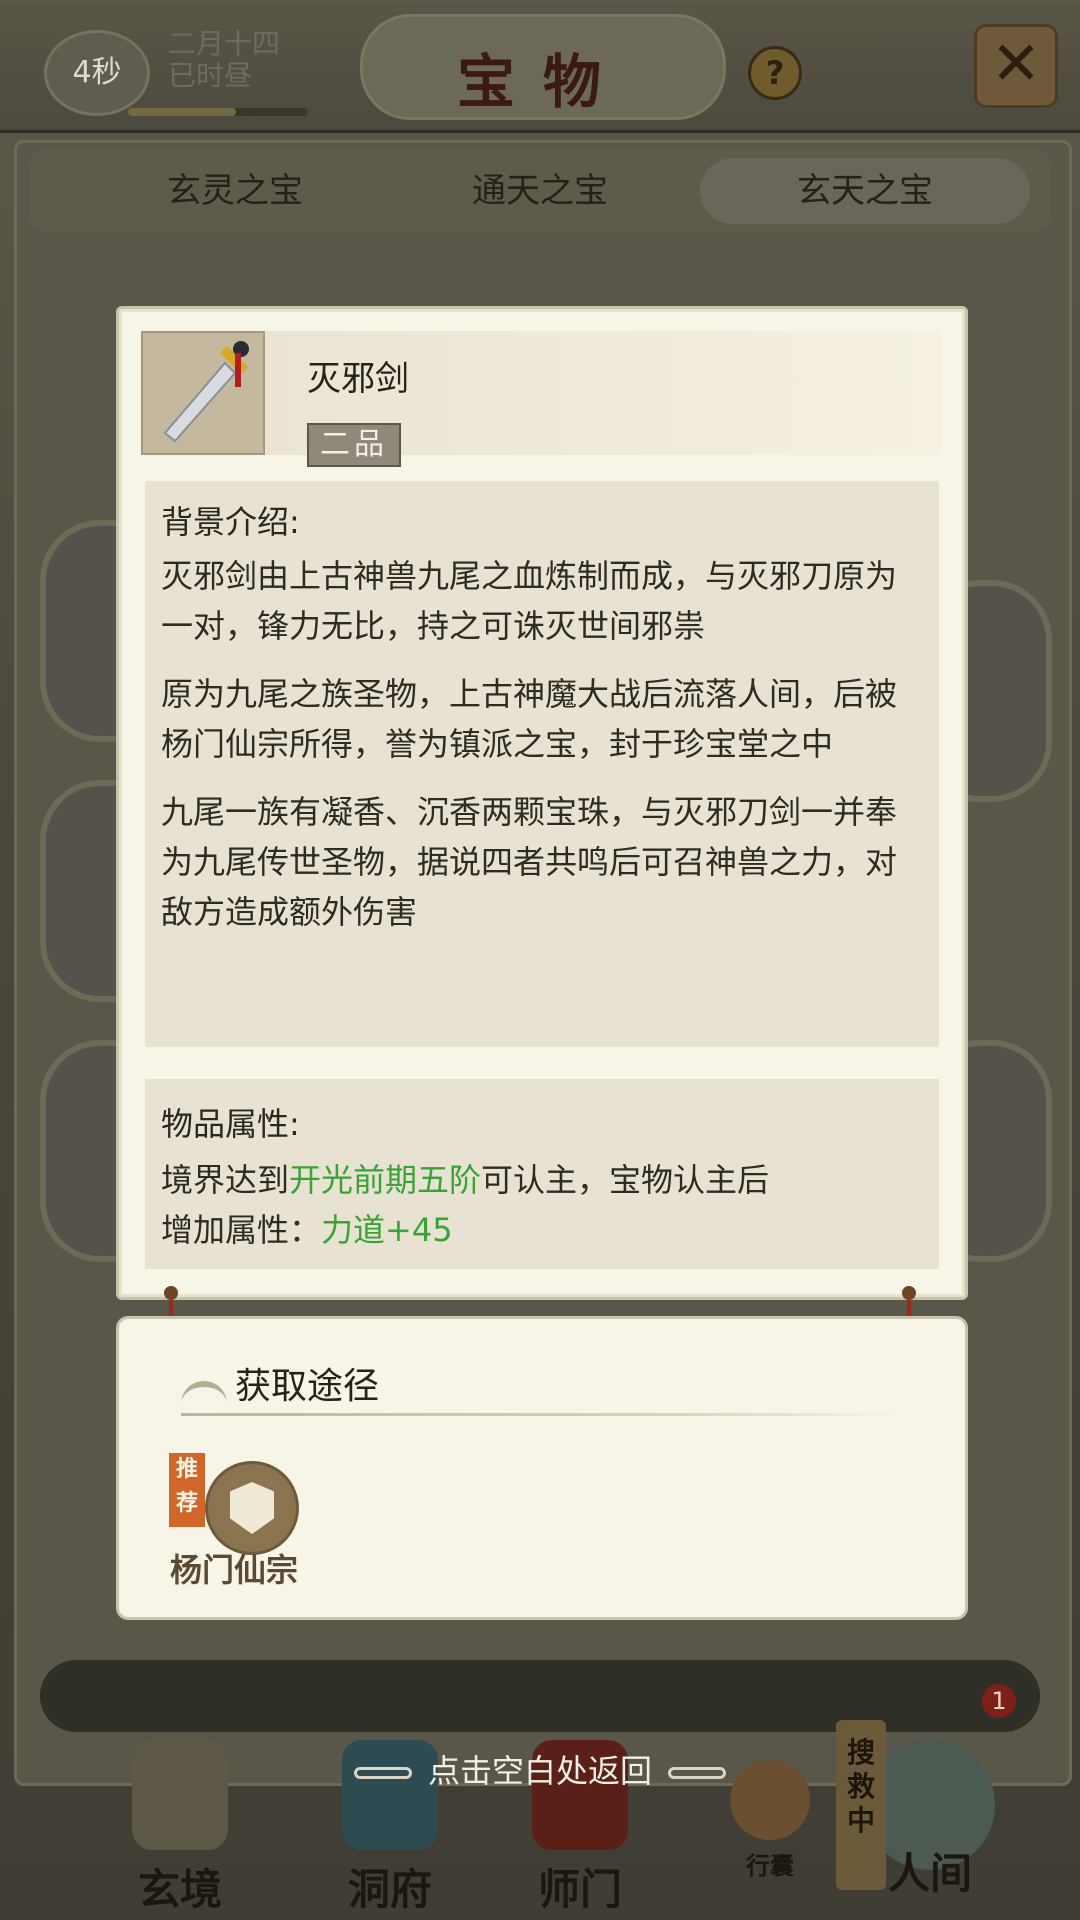  What do you see at coordinates (542, 1230) in the screenshot?
I see `attribute-bonus-line: 增加属性：力道+45` at bounding box center [542, 1230].